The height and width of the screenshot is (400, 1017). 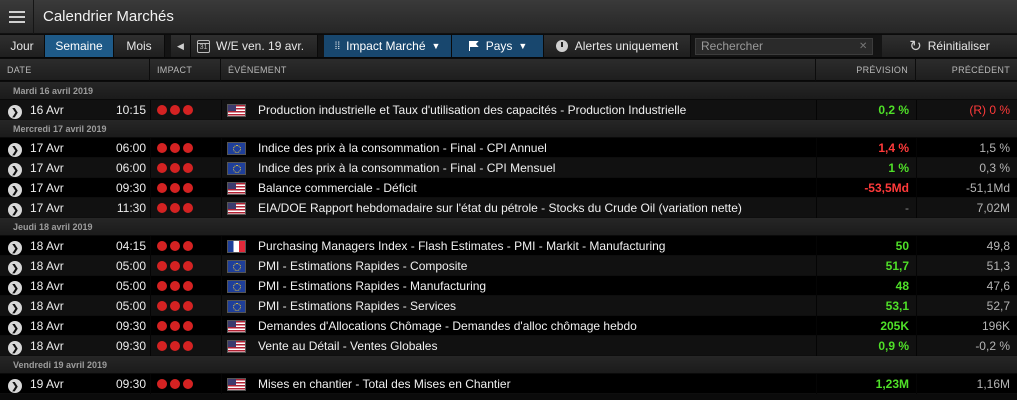 I want to click on event-forecast: 0,9 %, so click(x=893, y=346).